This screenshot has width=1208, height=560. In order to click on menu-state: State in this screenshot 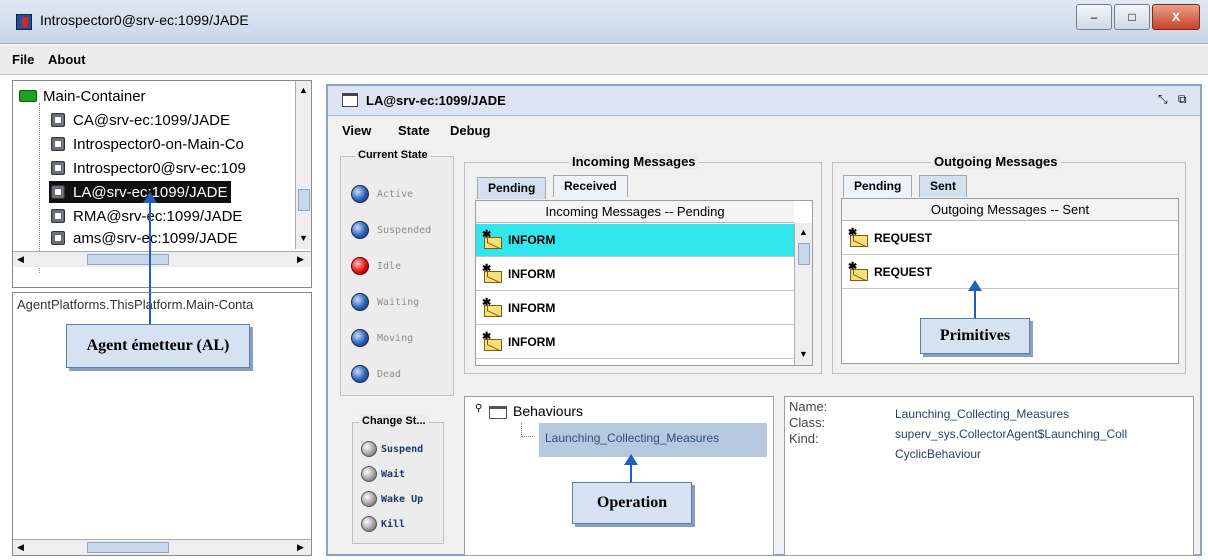, I will do `click(414, 130)`.